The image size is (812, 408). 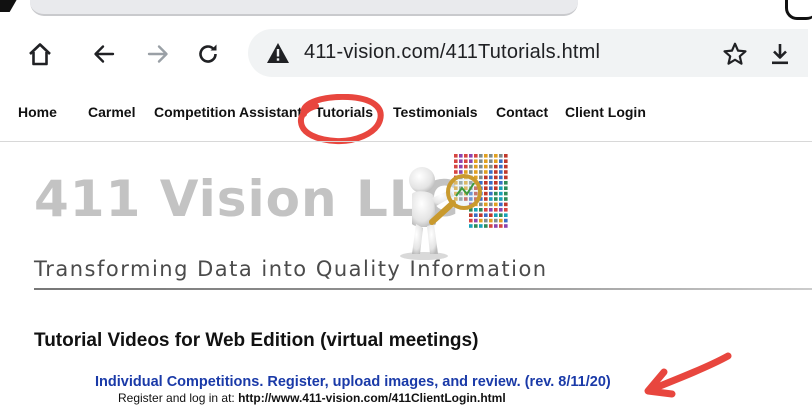 I want to click on nav-carmel: Carmel, so click(x=111, y=112).